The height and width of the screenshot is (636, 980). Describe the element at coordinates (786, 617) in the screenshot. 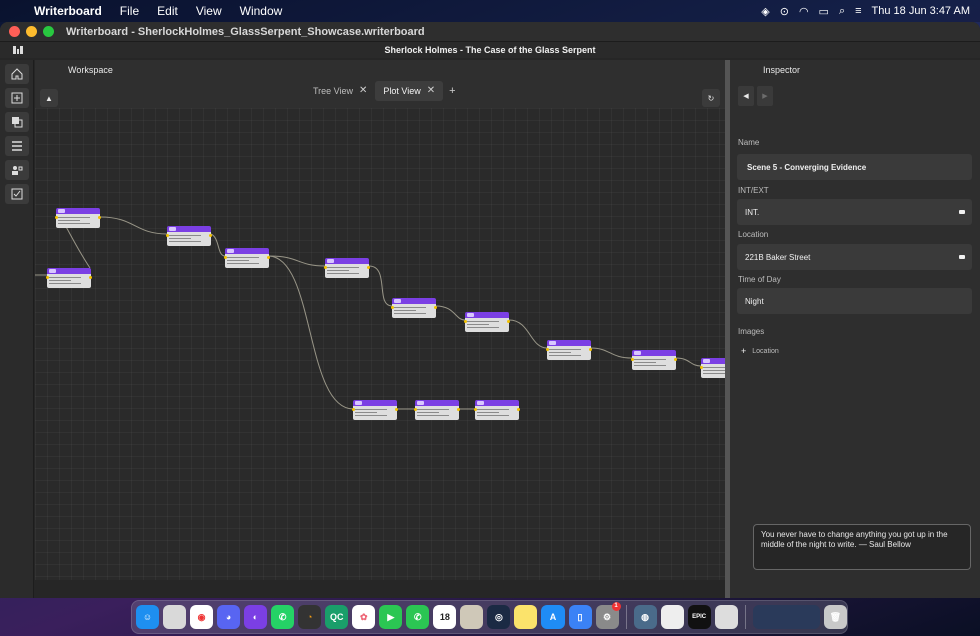

I see `screenshot-icon` at that location.